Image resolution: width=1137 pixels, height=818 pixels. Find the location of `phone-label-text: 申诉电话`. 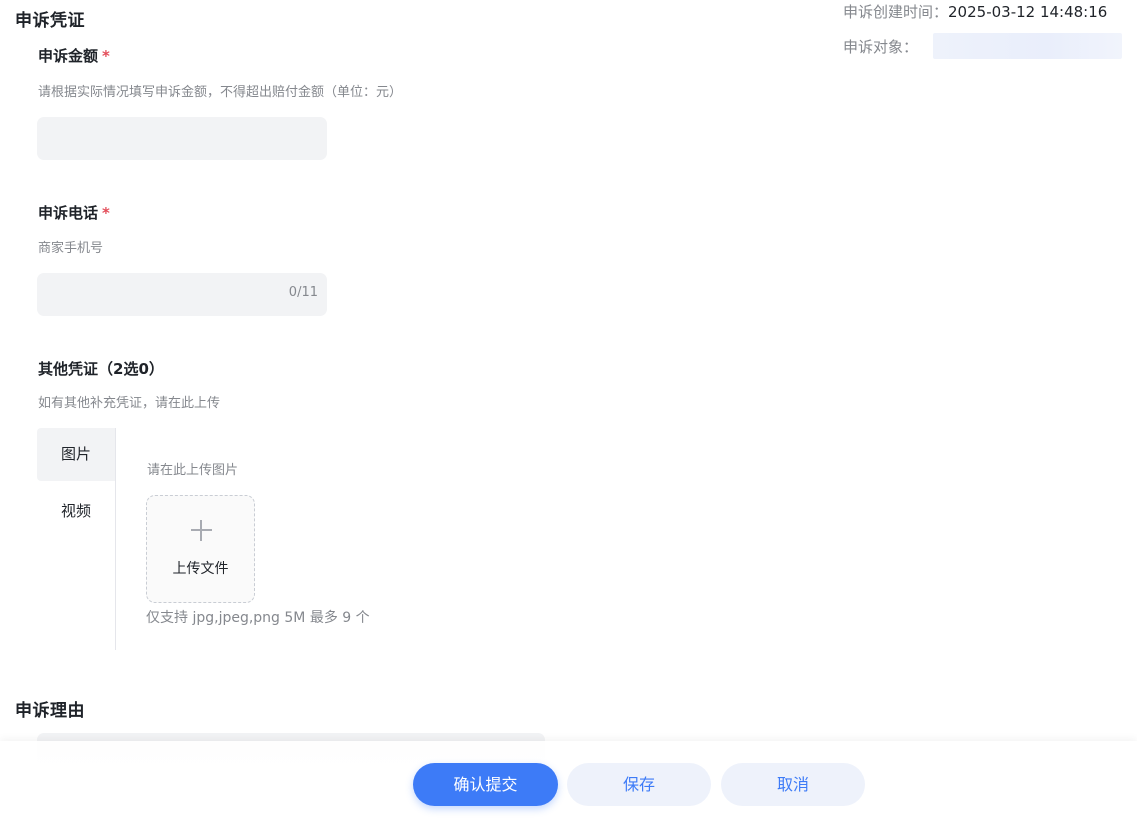

phone-label-text: 申诉电话 is located at coordinates (68, 213).